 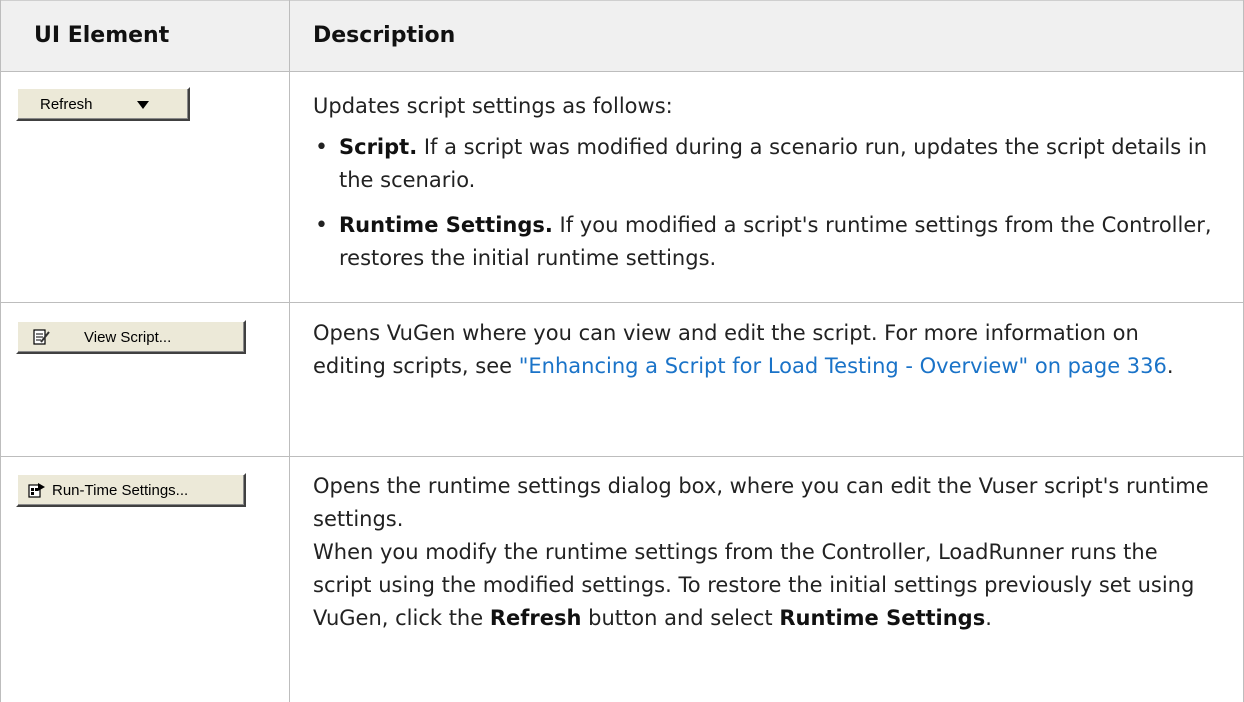 What do you see at coordinates (0, 351) in the screenshot?
I see `table-border-left` at bounding box center [0, 351].